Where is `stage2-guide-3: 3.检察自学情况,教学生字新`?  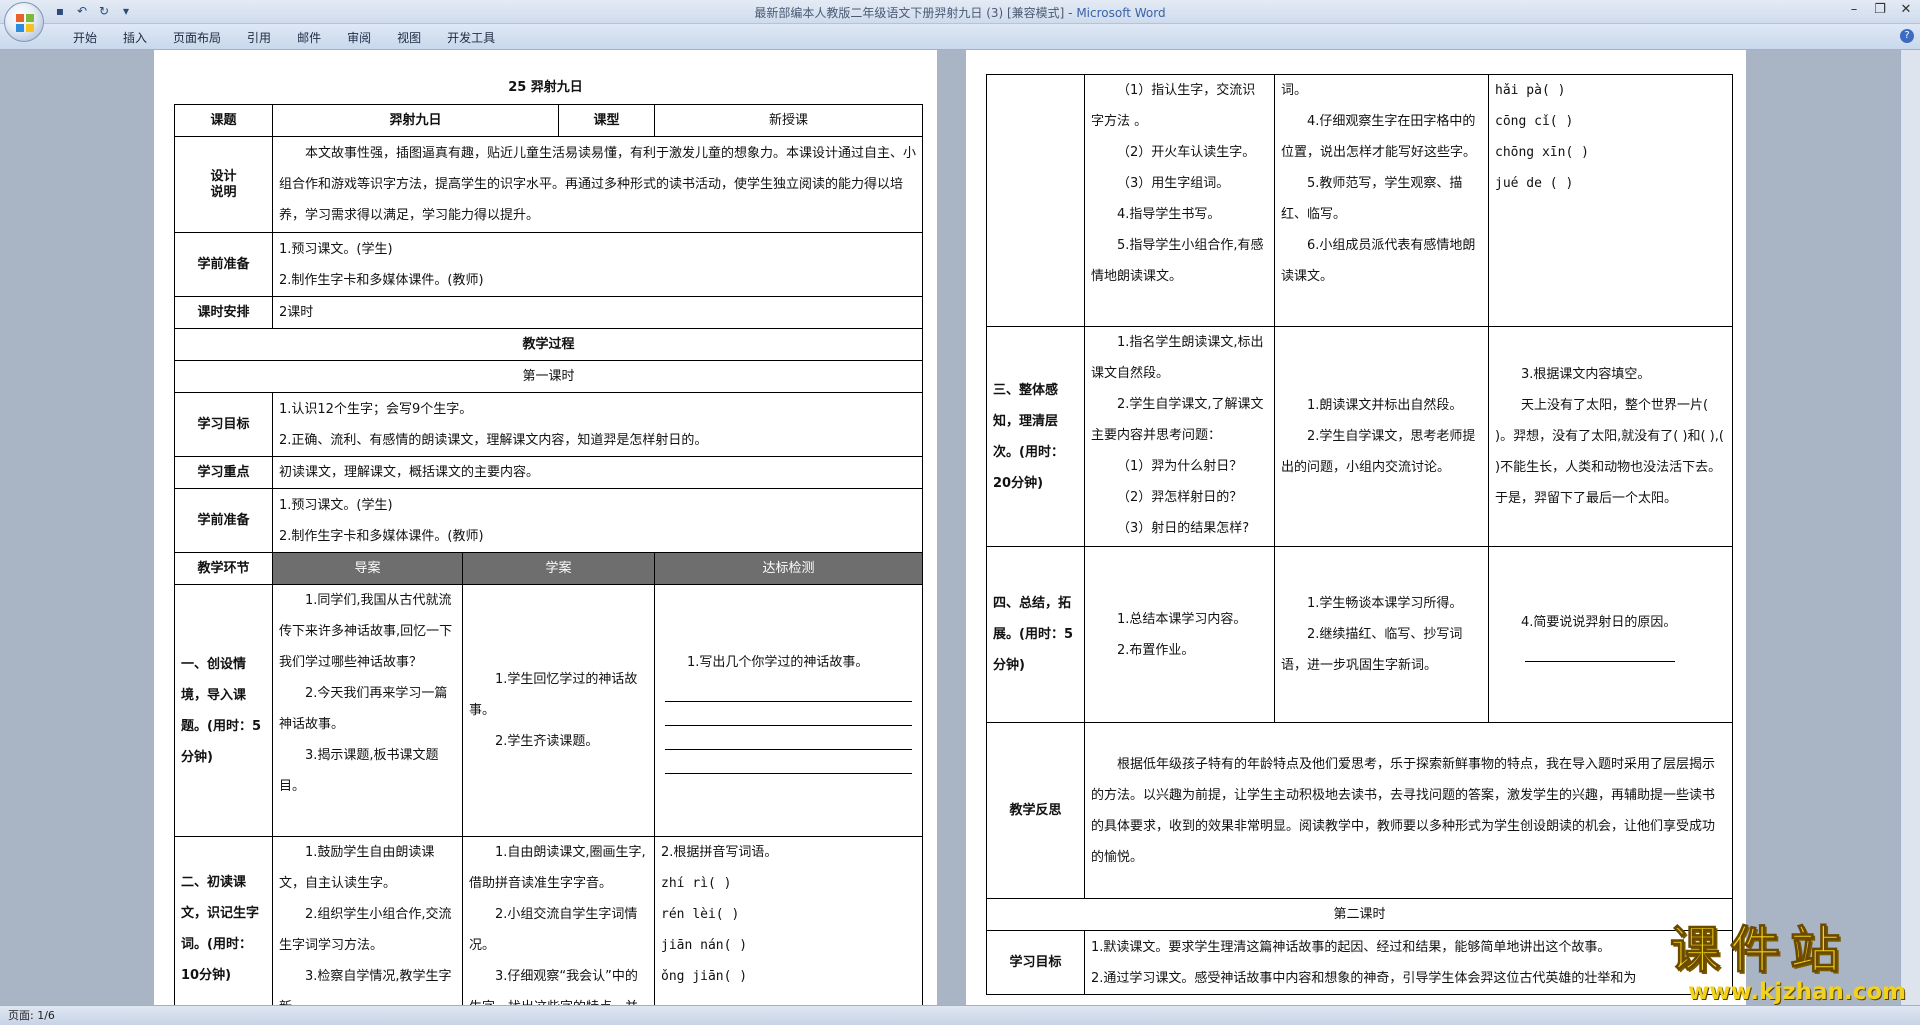 stage2-guide-3: 3.检察自学情况,教学生字新 is located at coordinates (365, 987).